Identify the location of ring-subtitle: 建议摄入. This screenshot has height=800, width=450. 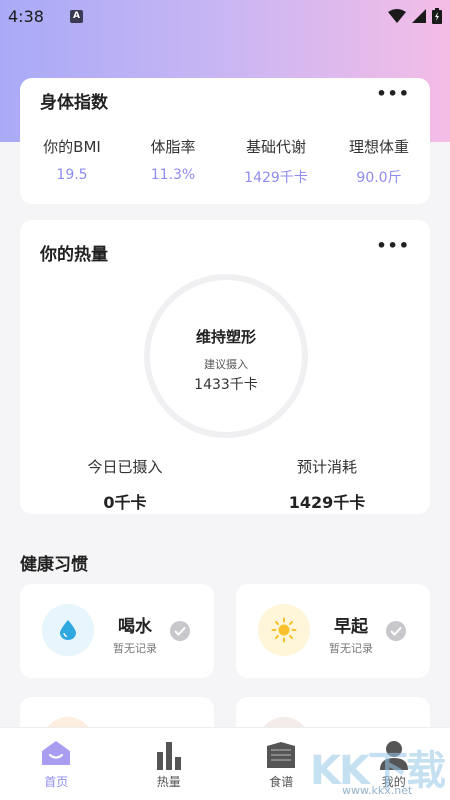
(226, 364).